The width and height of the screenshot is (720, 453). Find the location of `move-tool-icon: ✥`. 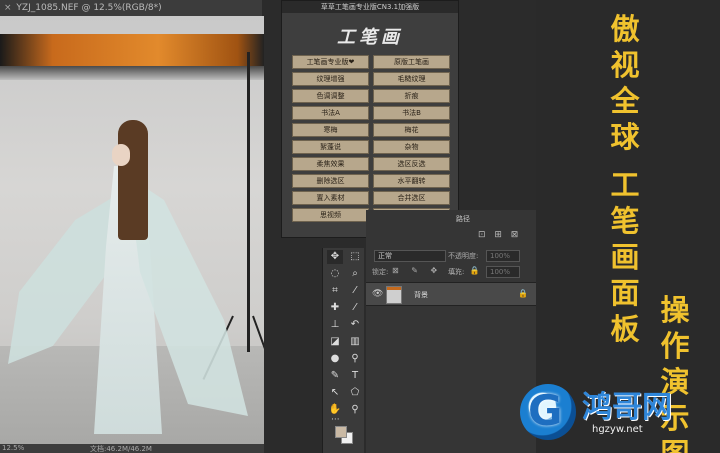

move-tool-icon: ✥ is located at coordinates (335, 257).